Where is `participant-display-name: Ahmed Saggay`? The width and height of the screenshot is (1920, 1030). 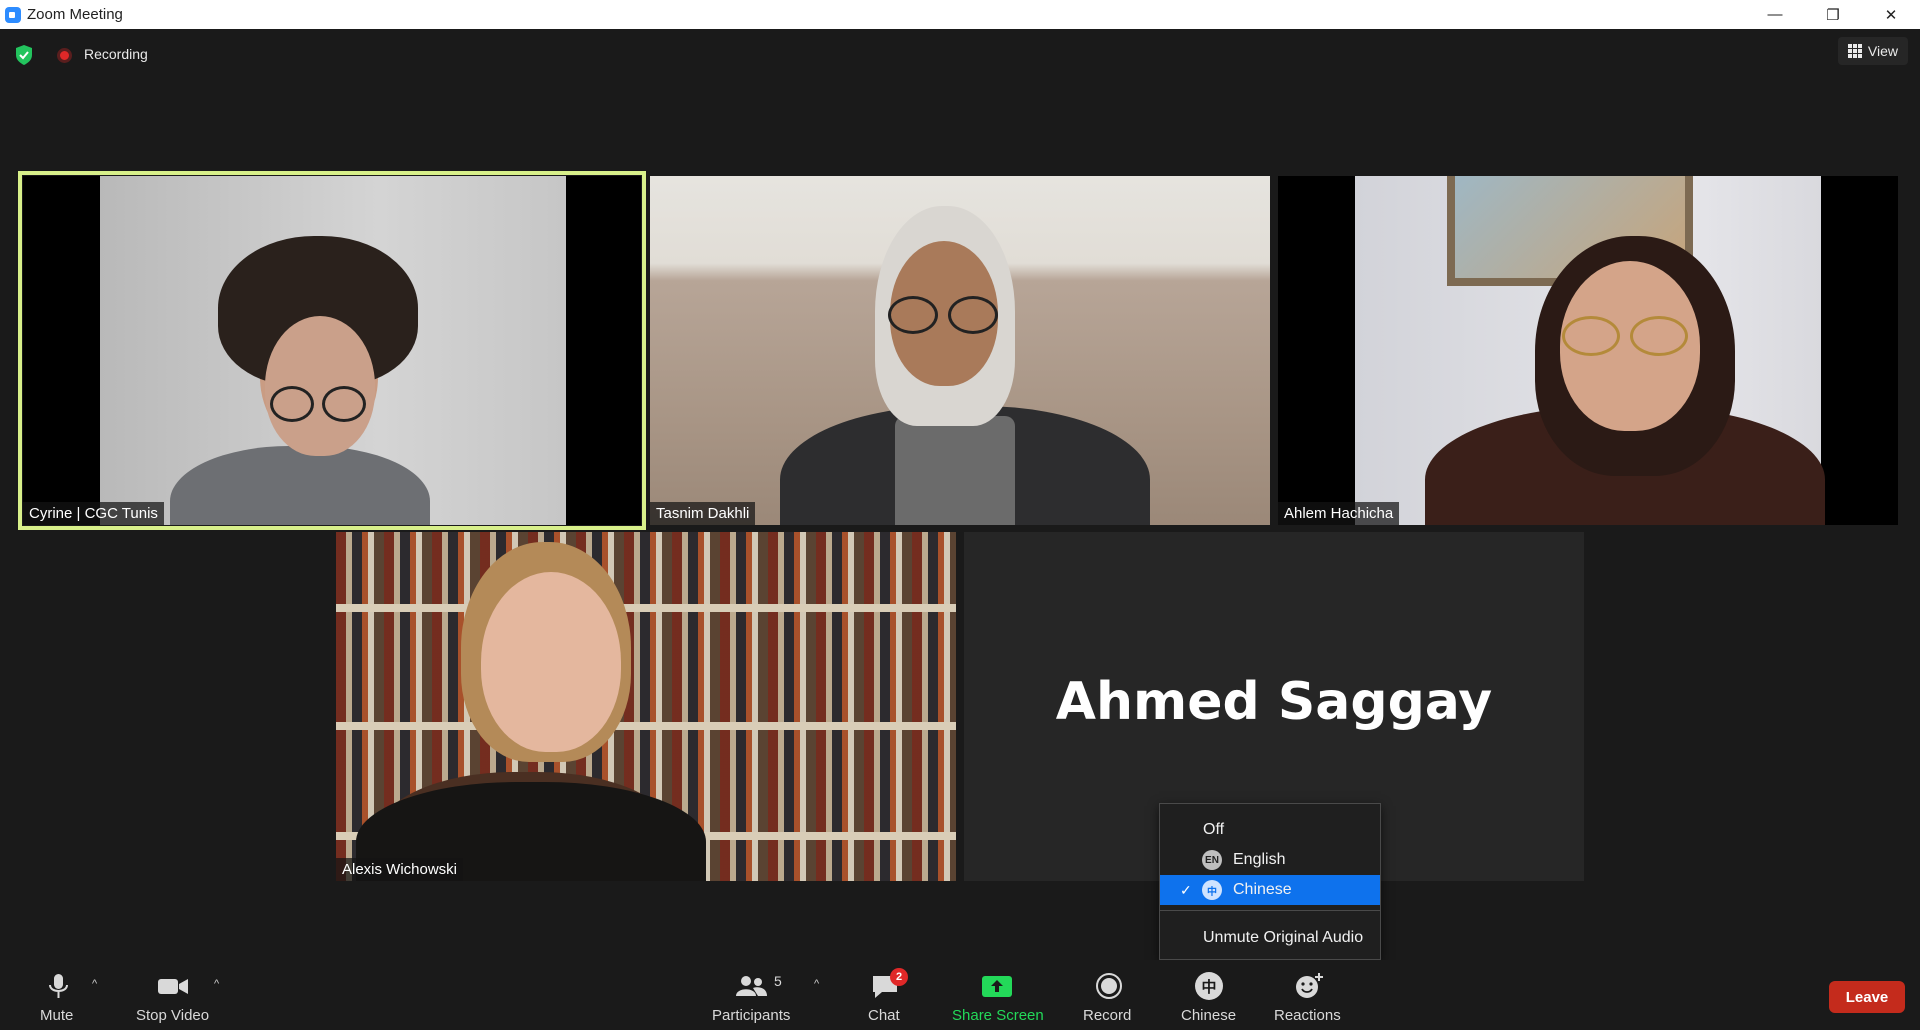
participant-display-name: Ahmed Saggay is located at coordinates (1274, 702).